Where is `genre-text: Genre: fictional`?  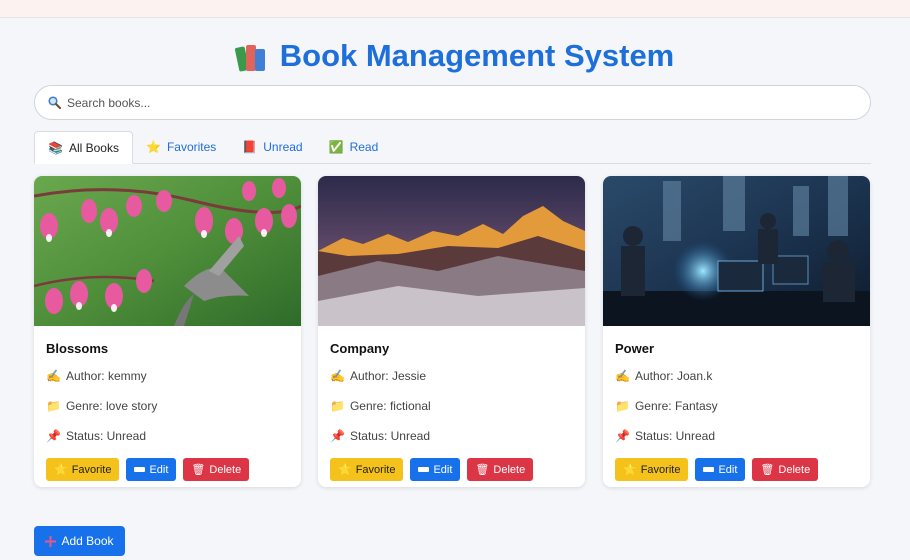
genre-text: Genre: fictional is located at coordinates (390, 406).